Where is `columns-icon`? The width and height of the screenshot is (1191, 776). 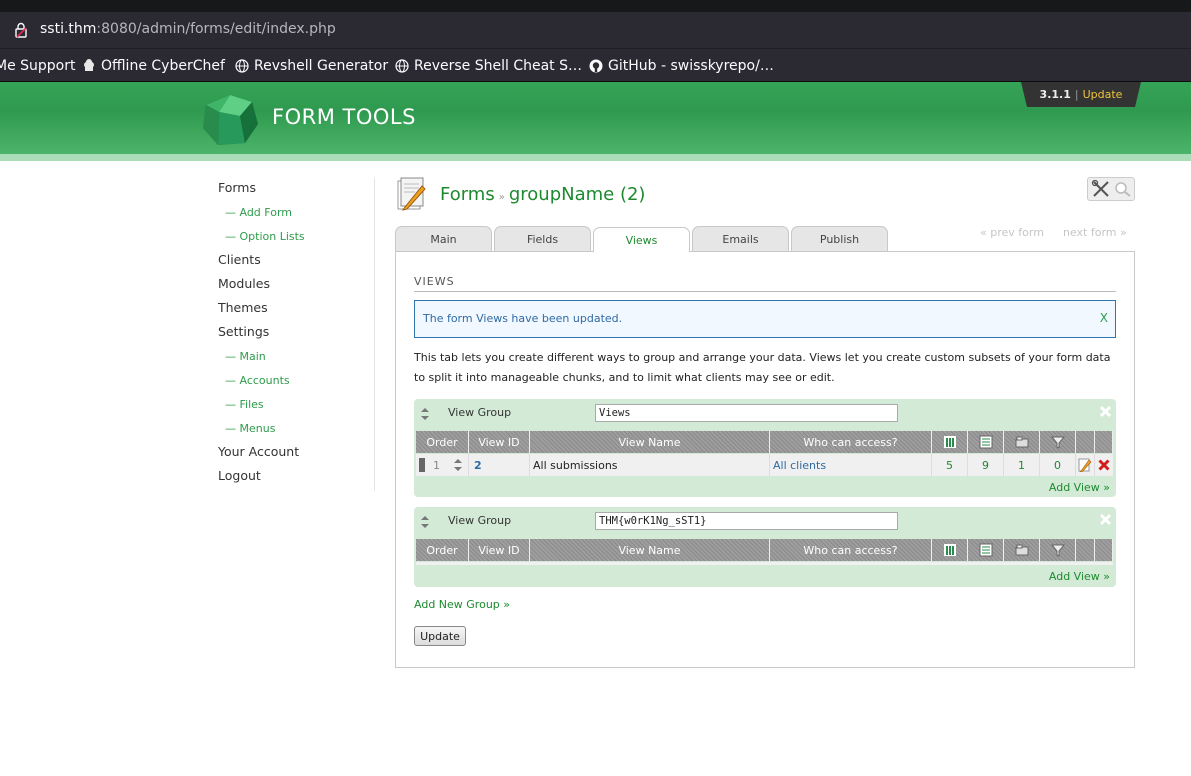
columns-icon is located at coordinates (949, 442).